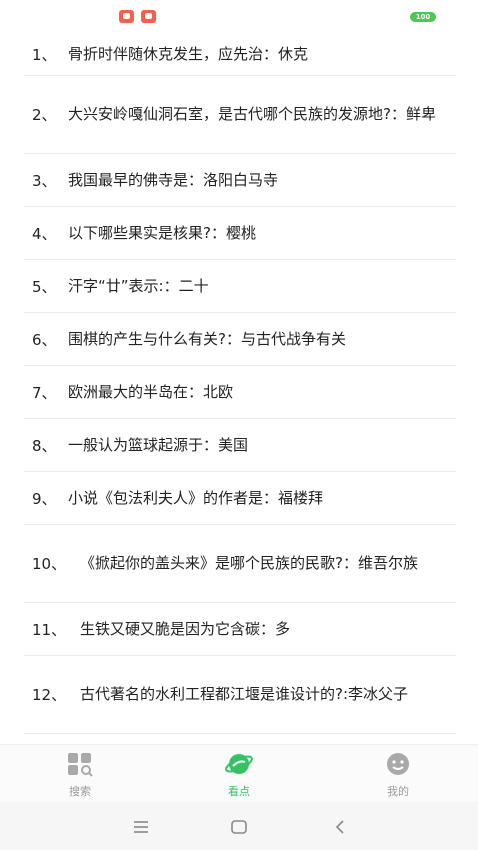  I want to click on item-number: 10、, so click(49, 564).